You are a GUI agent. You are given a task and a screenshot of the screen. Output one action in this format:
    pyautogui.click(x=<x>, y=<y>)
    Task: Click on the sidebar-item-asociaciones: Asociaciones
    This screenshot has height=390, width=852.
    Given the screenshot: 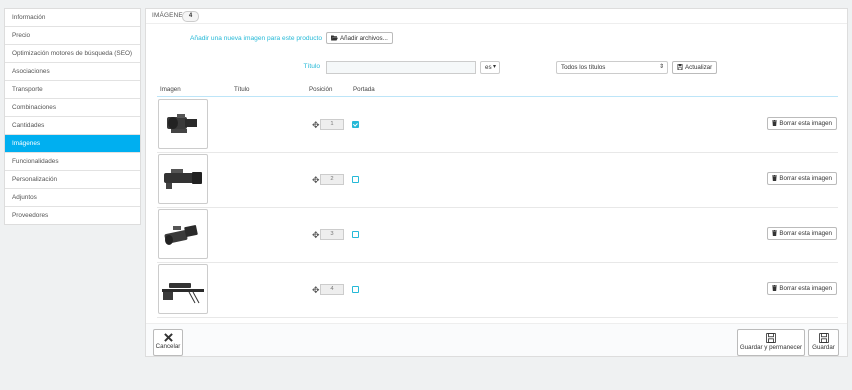 What is the action you would take?
    pyautogui.click(x=72, y=72)
    